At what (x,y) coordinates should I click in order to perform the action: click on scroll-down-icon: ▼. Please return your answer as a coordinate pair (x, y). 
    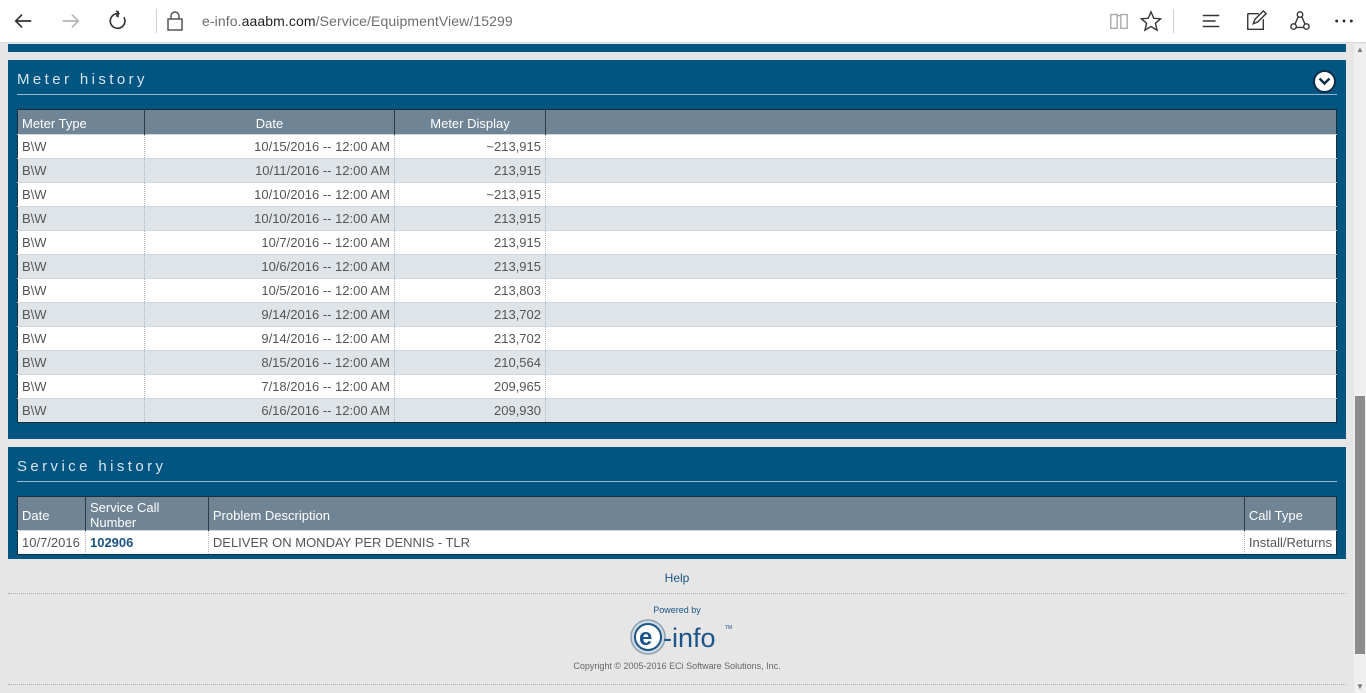
    Looking at the image, I should click on (1360, 687).